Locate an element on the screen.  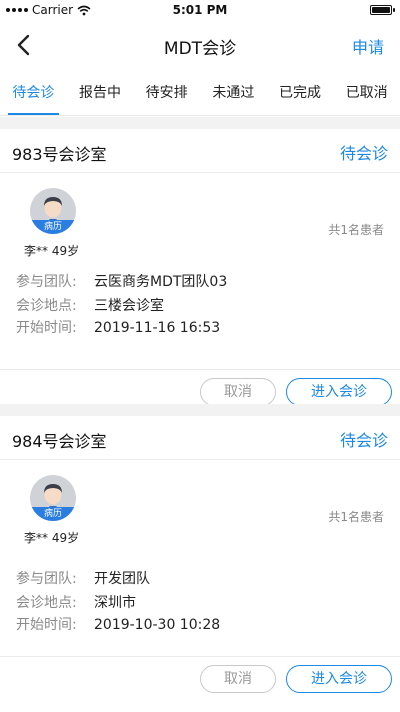
team-row: 参与团队: 云医商务MDT团队03 is located at coordinates (121, 282).